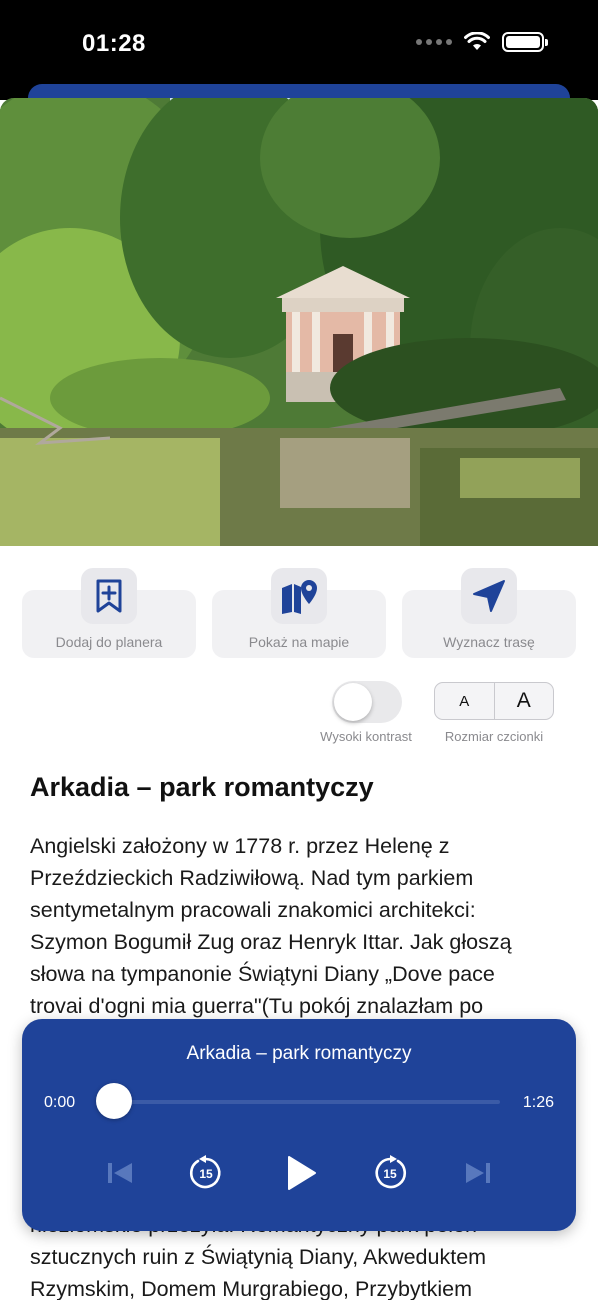 This screenshot has height=1300, width=598. What do you see at coordinates (465, 701) in the screenshot?
I see `font-decrease-button: A` at bounding box center [465, 701].